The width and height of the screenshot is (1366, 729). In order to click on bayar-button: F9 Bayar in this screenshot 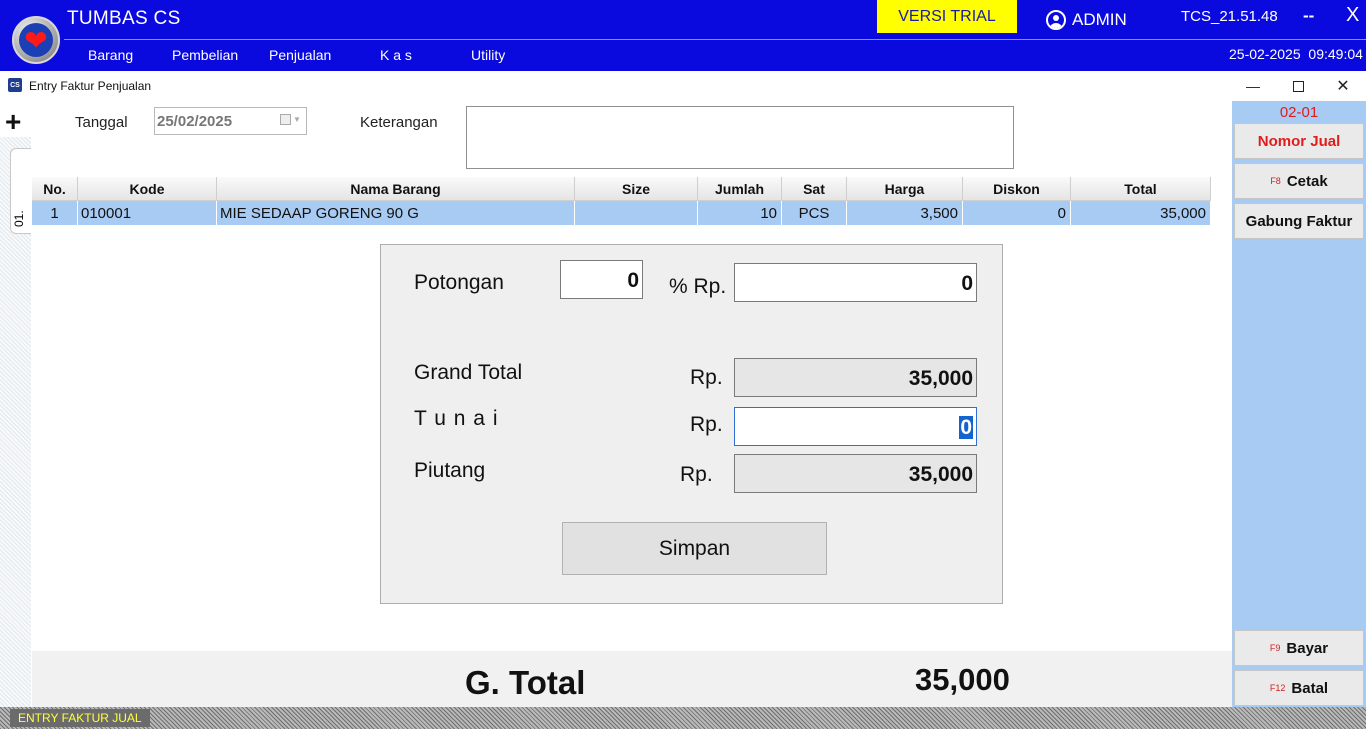, I will do `click(1299, 648)`.